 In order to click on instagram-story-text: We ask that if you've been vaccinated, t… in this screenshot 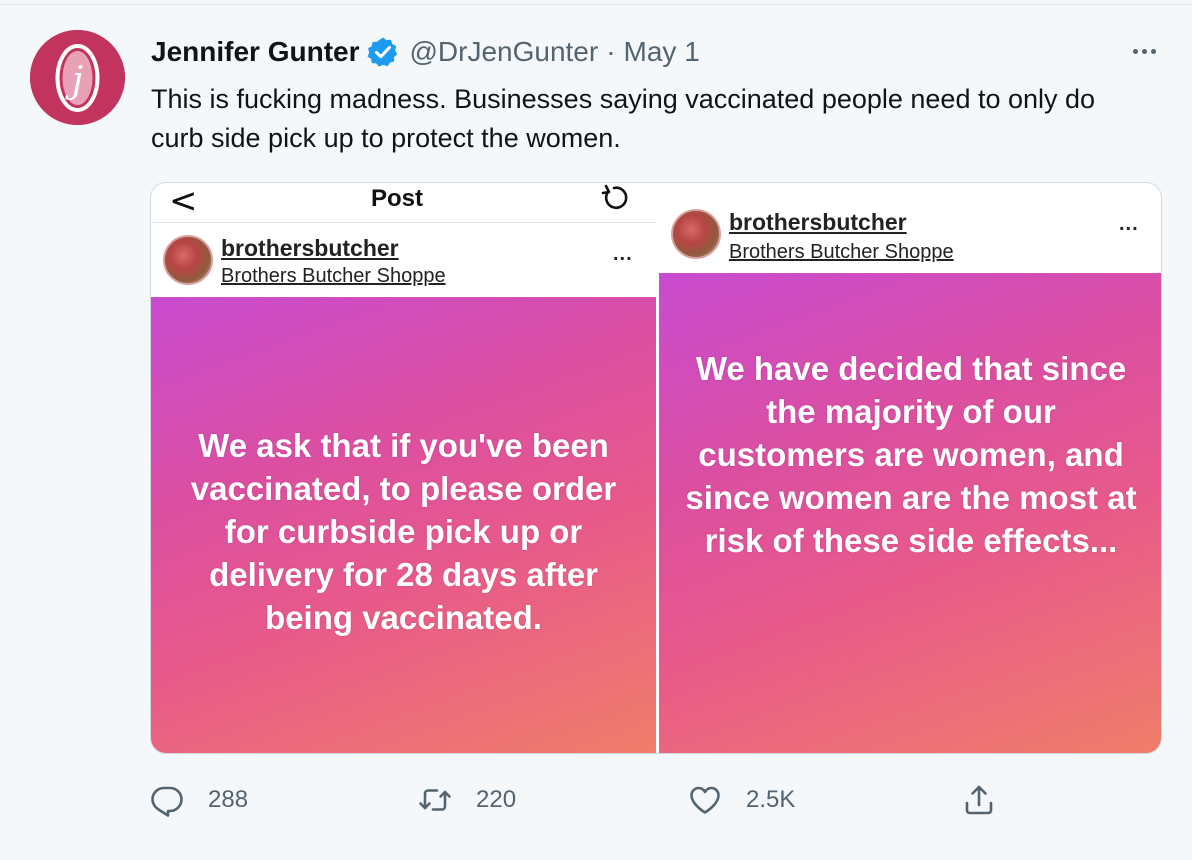, I will do `click(403, 531)`.